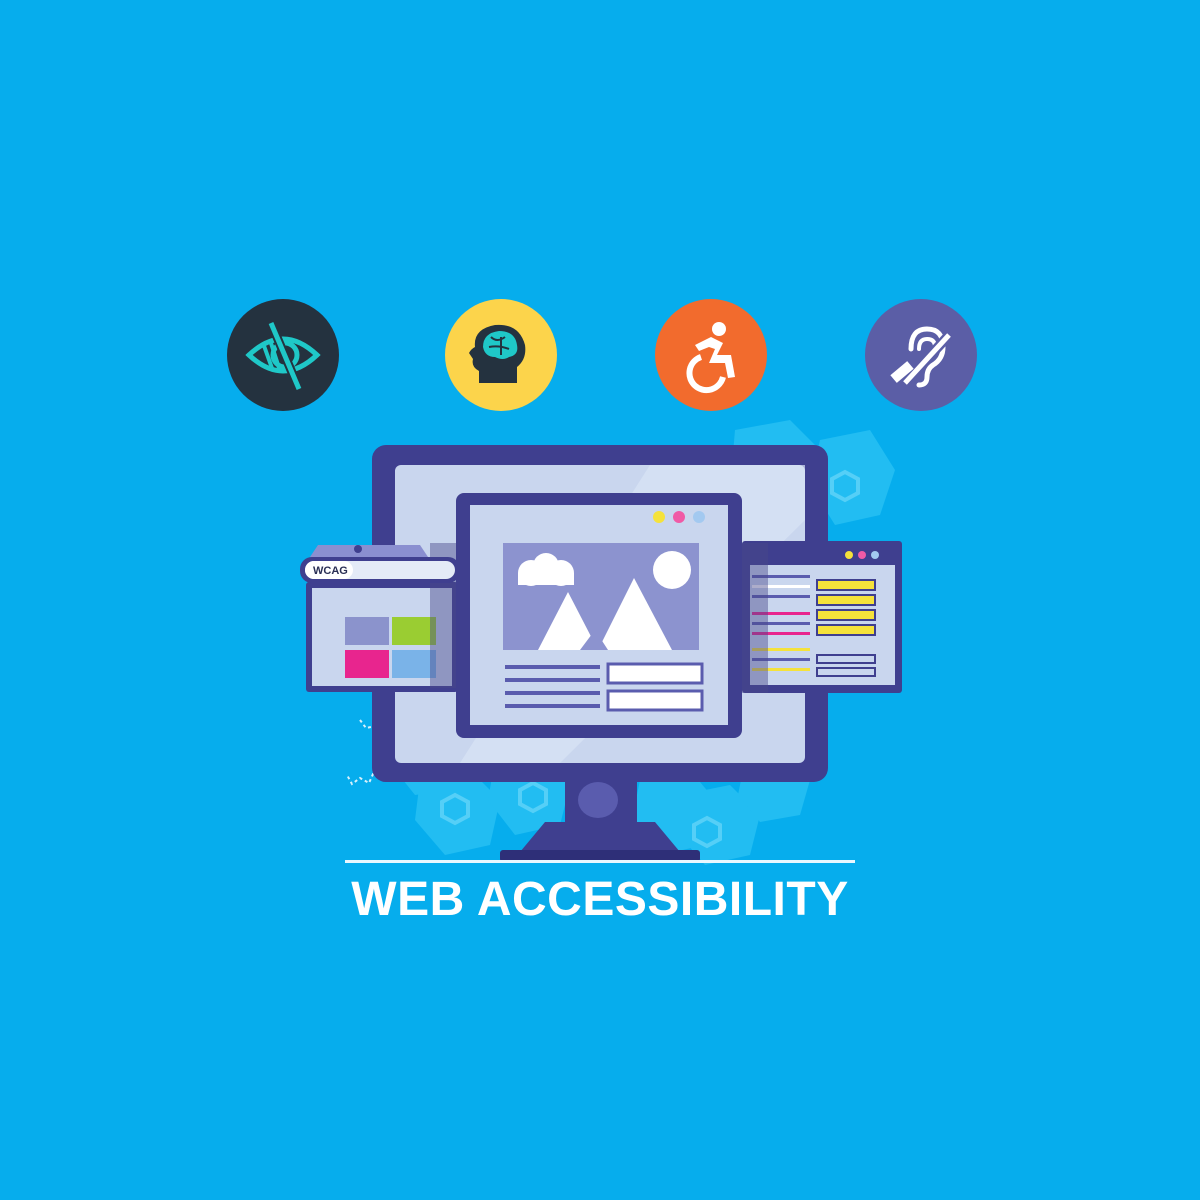 The width and height of the screenshot is (1200, 1200). What do you see at coordinates (922, 357) in the screenshot?
I see `hearing-impairment-icon` at bounding box center [922, 357].